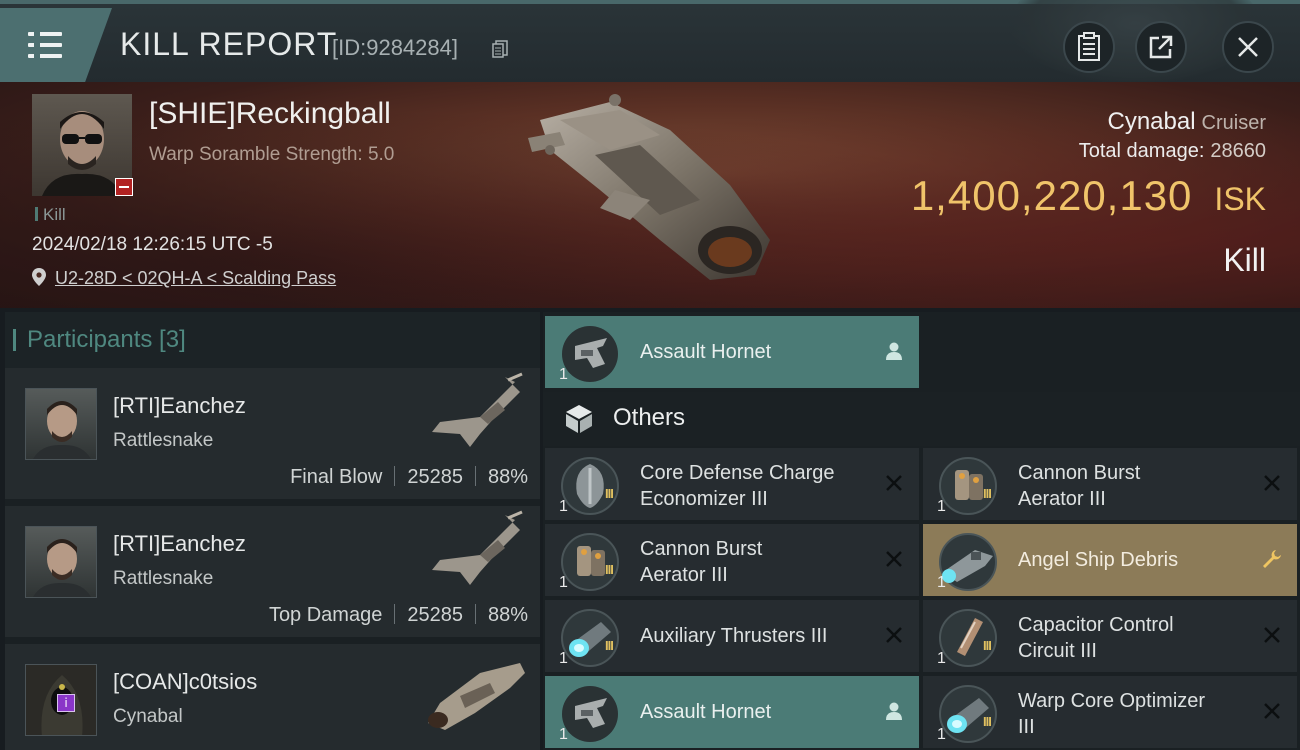  What do you see at coordinates (757, 486) in the screenshot?
I see `item-name: Core Defense Charge Economizer III` at bounding box center [757, 486].